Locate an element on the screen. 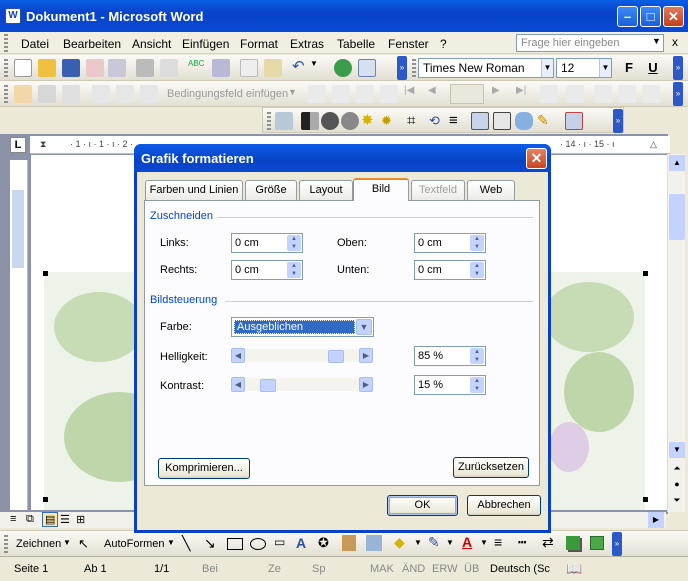  menu-grip is located at coordinates (6, 43).